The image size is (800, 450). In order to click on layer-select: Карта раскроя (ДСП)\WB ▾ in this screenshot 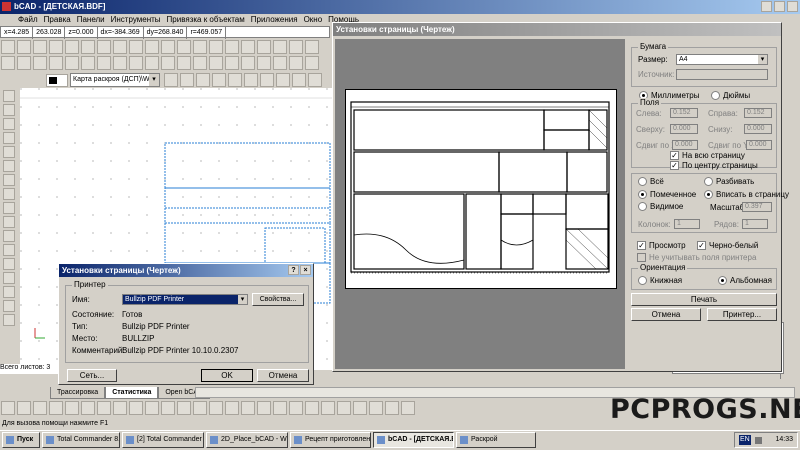, I will do `click(115, 80)`.